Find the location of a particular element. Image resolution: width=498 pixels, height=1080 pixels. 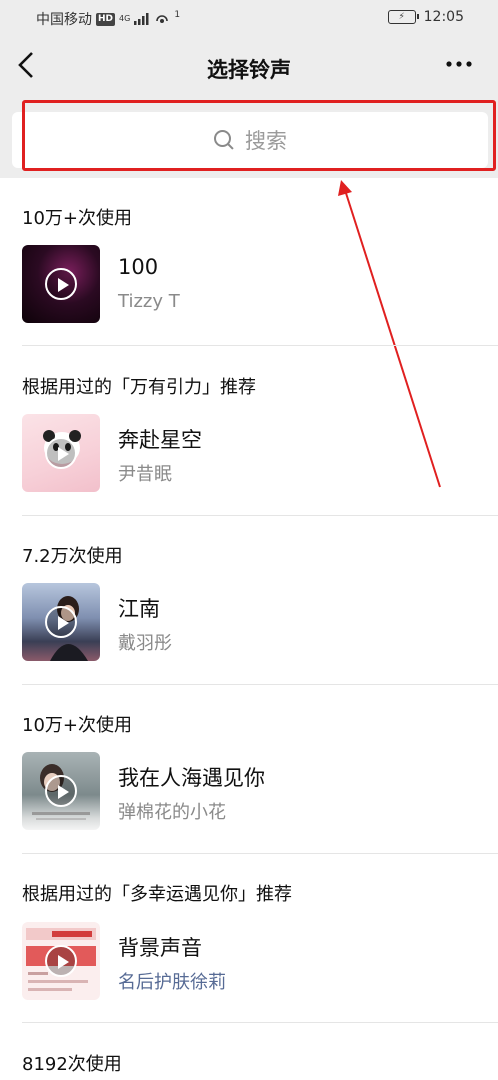

ringtone-title: 背景声音 is located at coordinates (160, 948).